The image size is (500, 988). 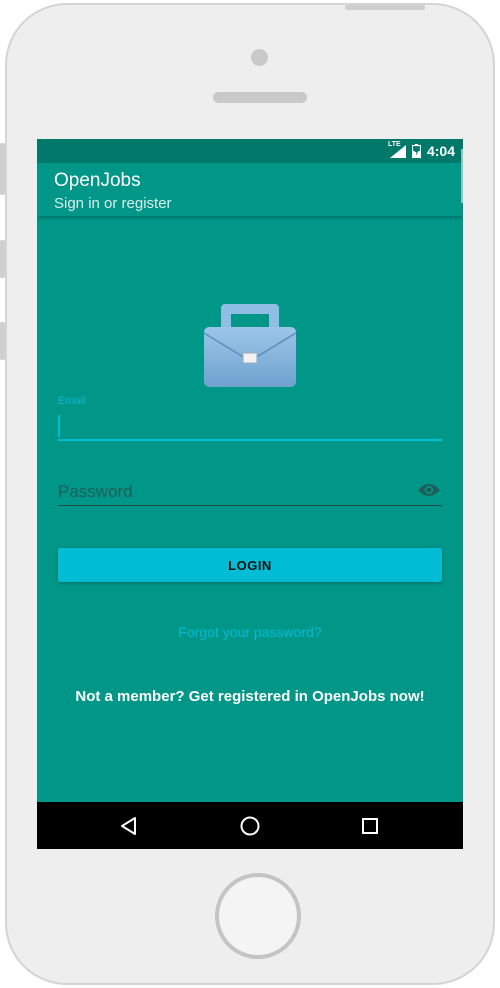 What do you see at coordinates (416, 151) in the screenshot?
I see `battery-charging-icon` at bounding box center [416, 151].